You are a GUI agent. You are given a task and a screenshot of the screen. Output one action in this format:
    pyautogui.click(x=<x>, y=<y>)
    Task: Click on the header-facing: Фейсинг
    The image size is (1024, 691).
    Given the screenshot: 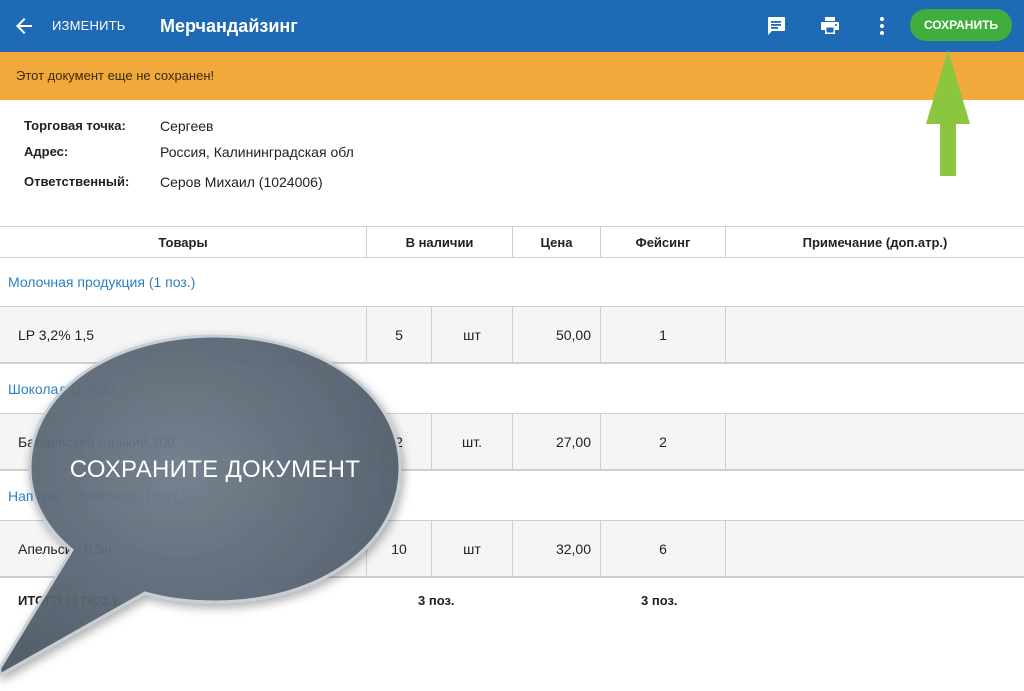 What is the action you would take?
    pyautogui.click(x=663, y=242)
    